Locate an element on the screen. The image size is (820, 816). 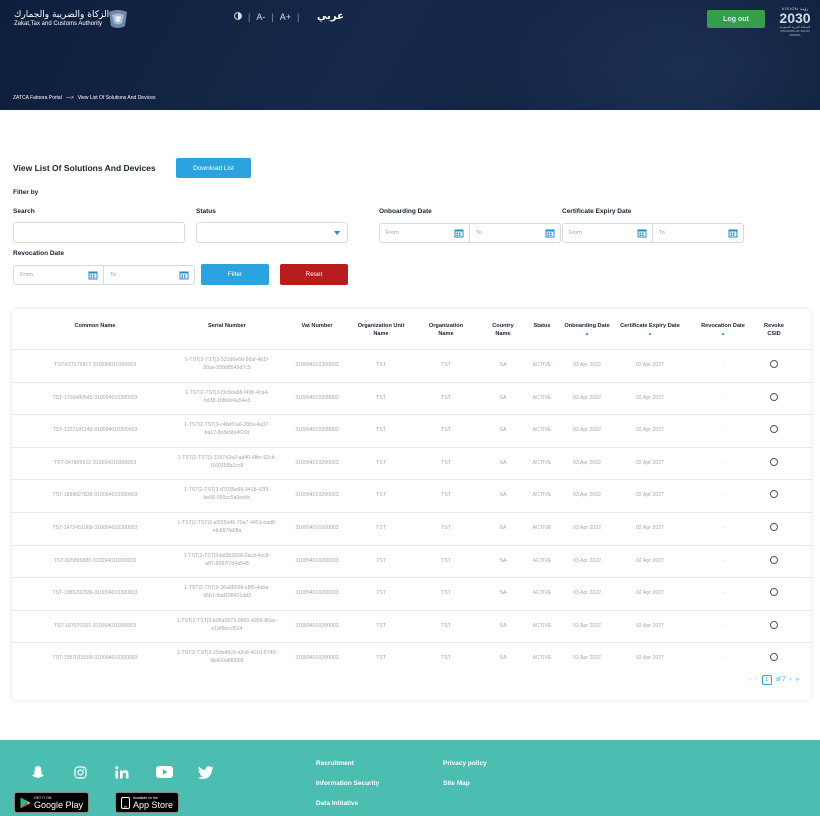
header-onboarding-date: Onboarding Date ▲ is located at coordinates (587, 330).